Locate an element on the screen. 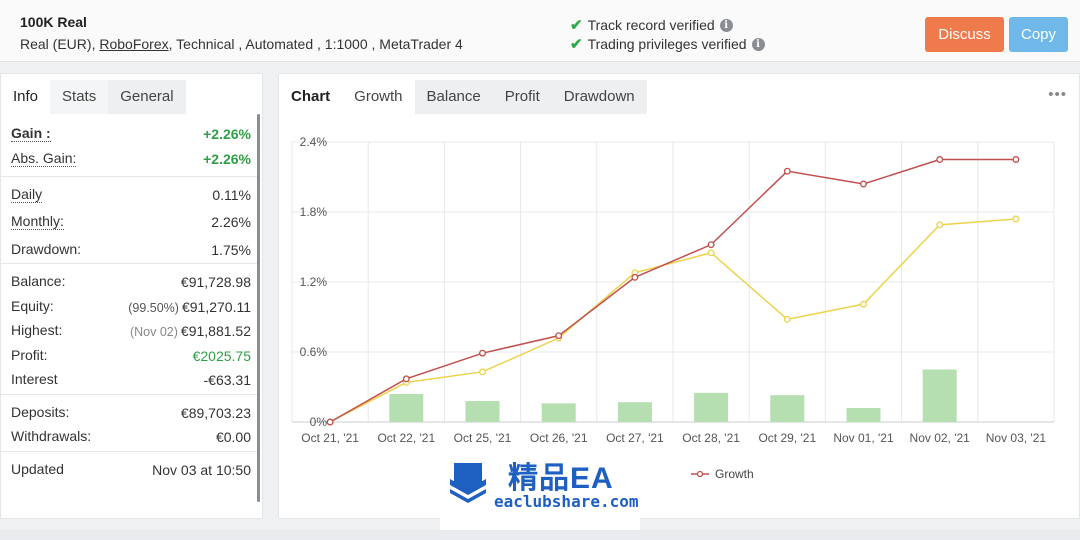  tab-stats: Stats is located at coordinates (79, 97).